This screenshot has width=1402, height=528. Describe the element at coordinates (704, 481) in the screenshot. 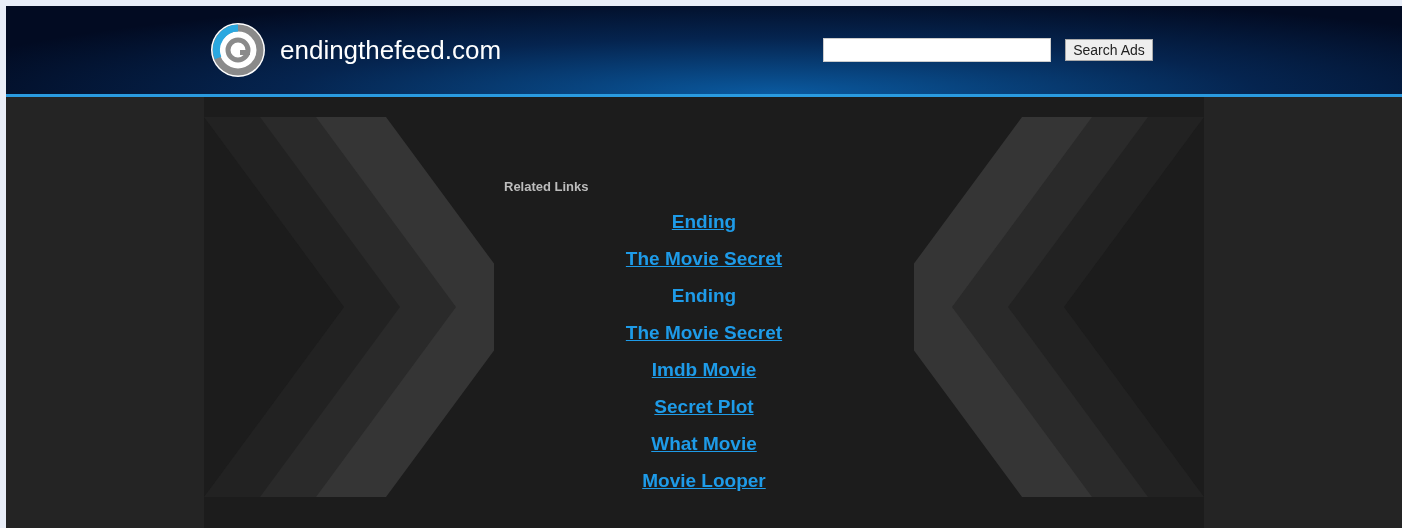

I see `related-link: Movie Looper` at that location.